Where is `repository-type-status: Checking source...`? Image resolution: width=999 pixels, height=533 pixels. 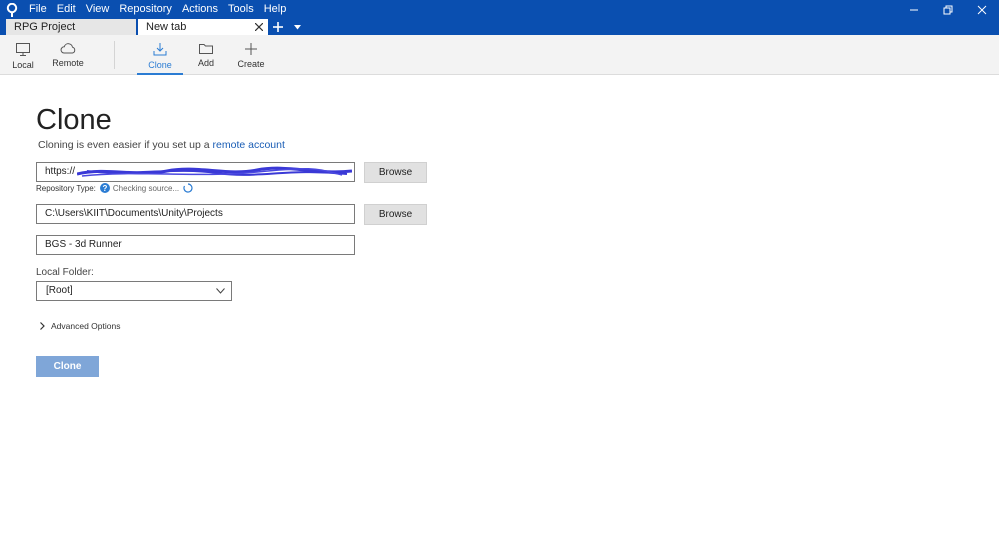
repository-type-status: Checking source... is located at coordinates (146, 188).